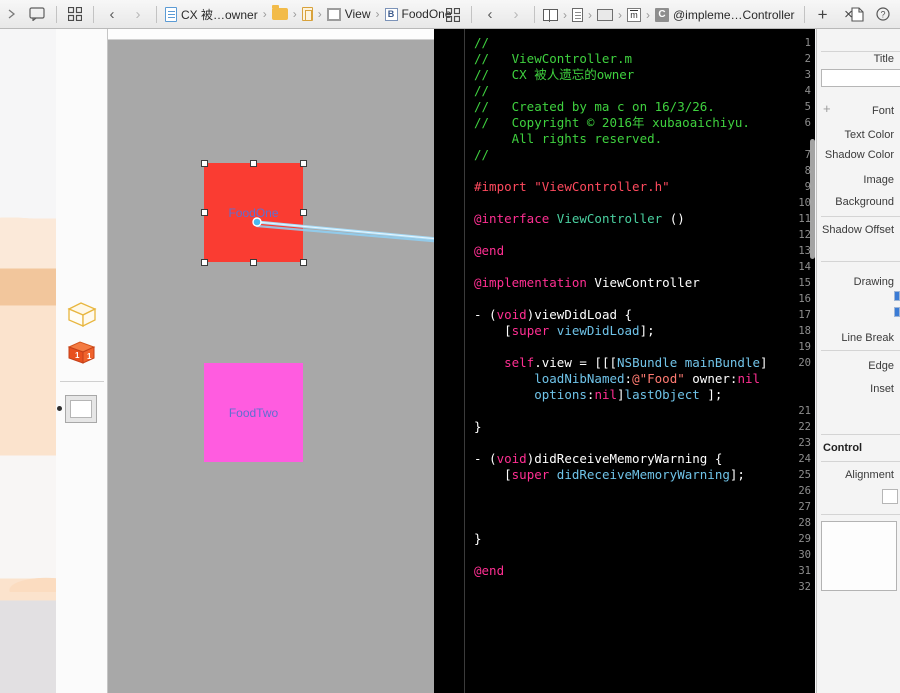  I want to click on code-line: - (void)didReceiveMemoryWarning {, so click(598, 459).